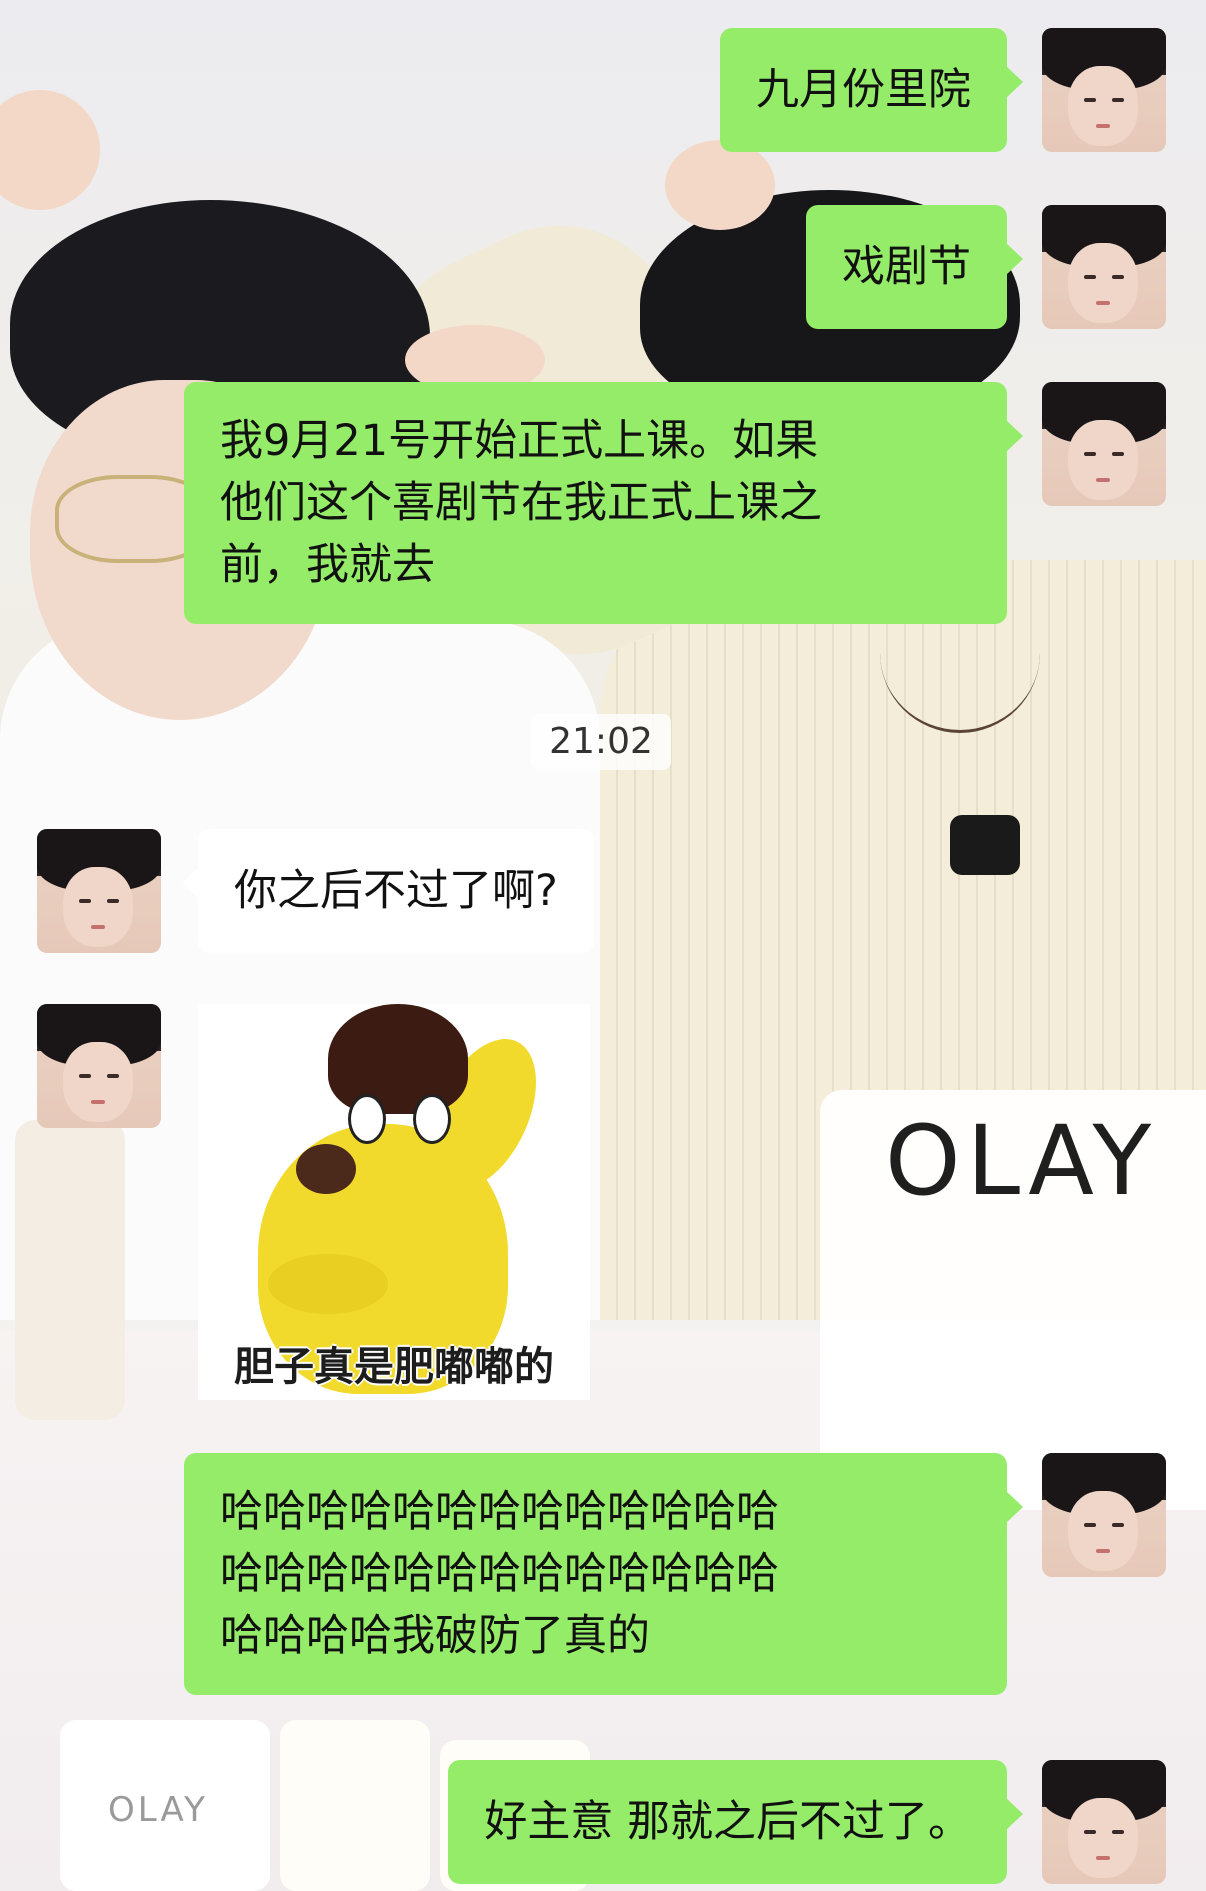  Describe the element at coordinates (398, 1059) in the screenshot. I see `sticker-hair` at that location.